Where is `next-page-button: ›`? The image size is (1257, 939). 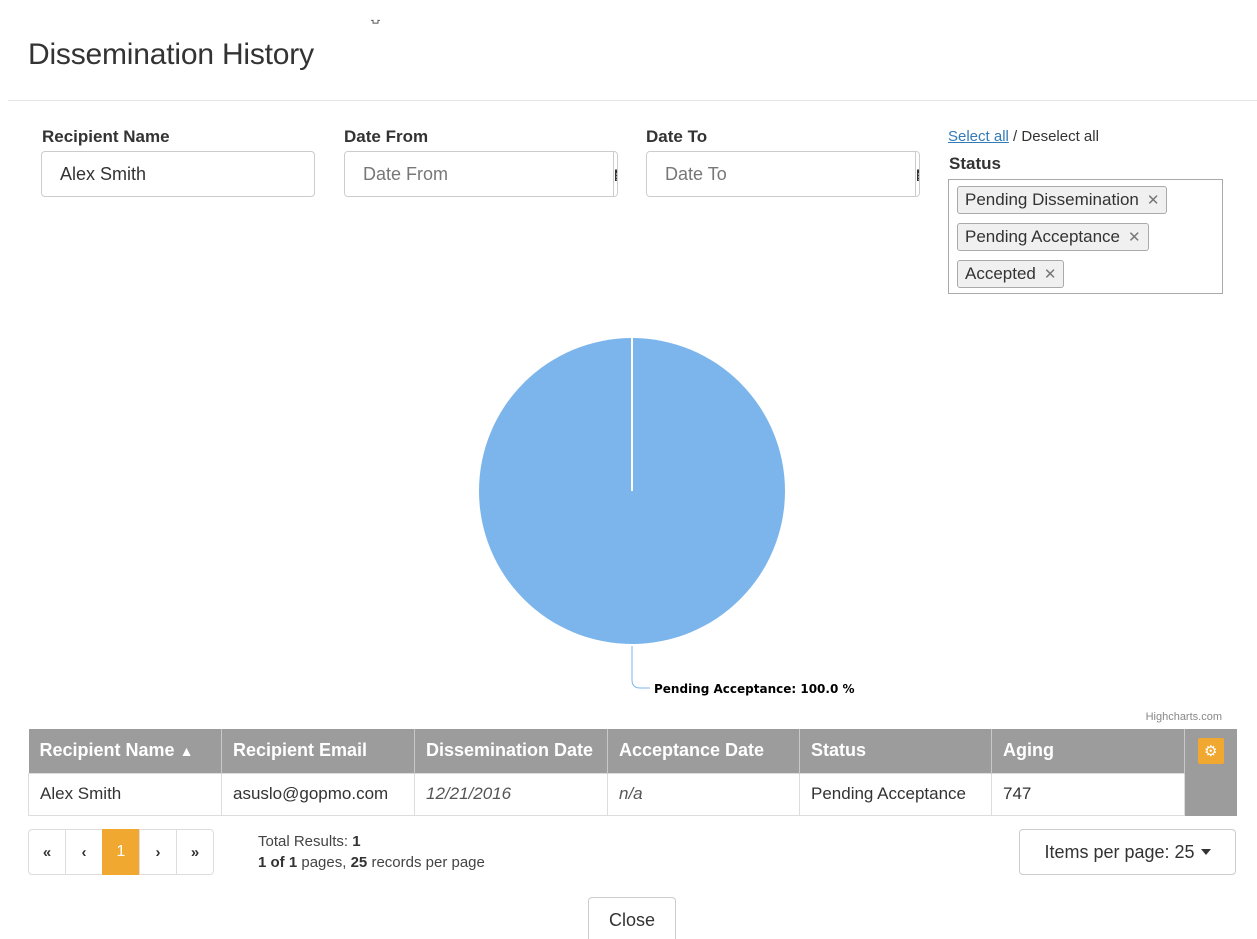 next-page-button: › is located at coordinates (158, 852).